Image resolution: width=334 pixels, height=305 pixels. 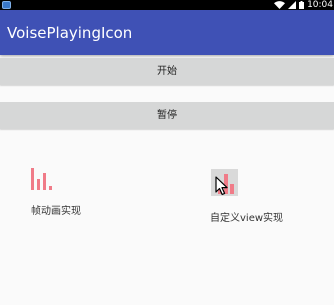 I want to click on signal-icon, so click(x=292, y=5).